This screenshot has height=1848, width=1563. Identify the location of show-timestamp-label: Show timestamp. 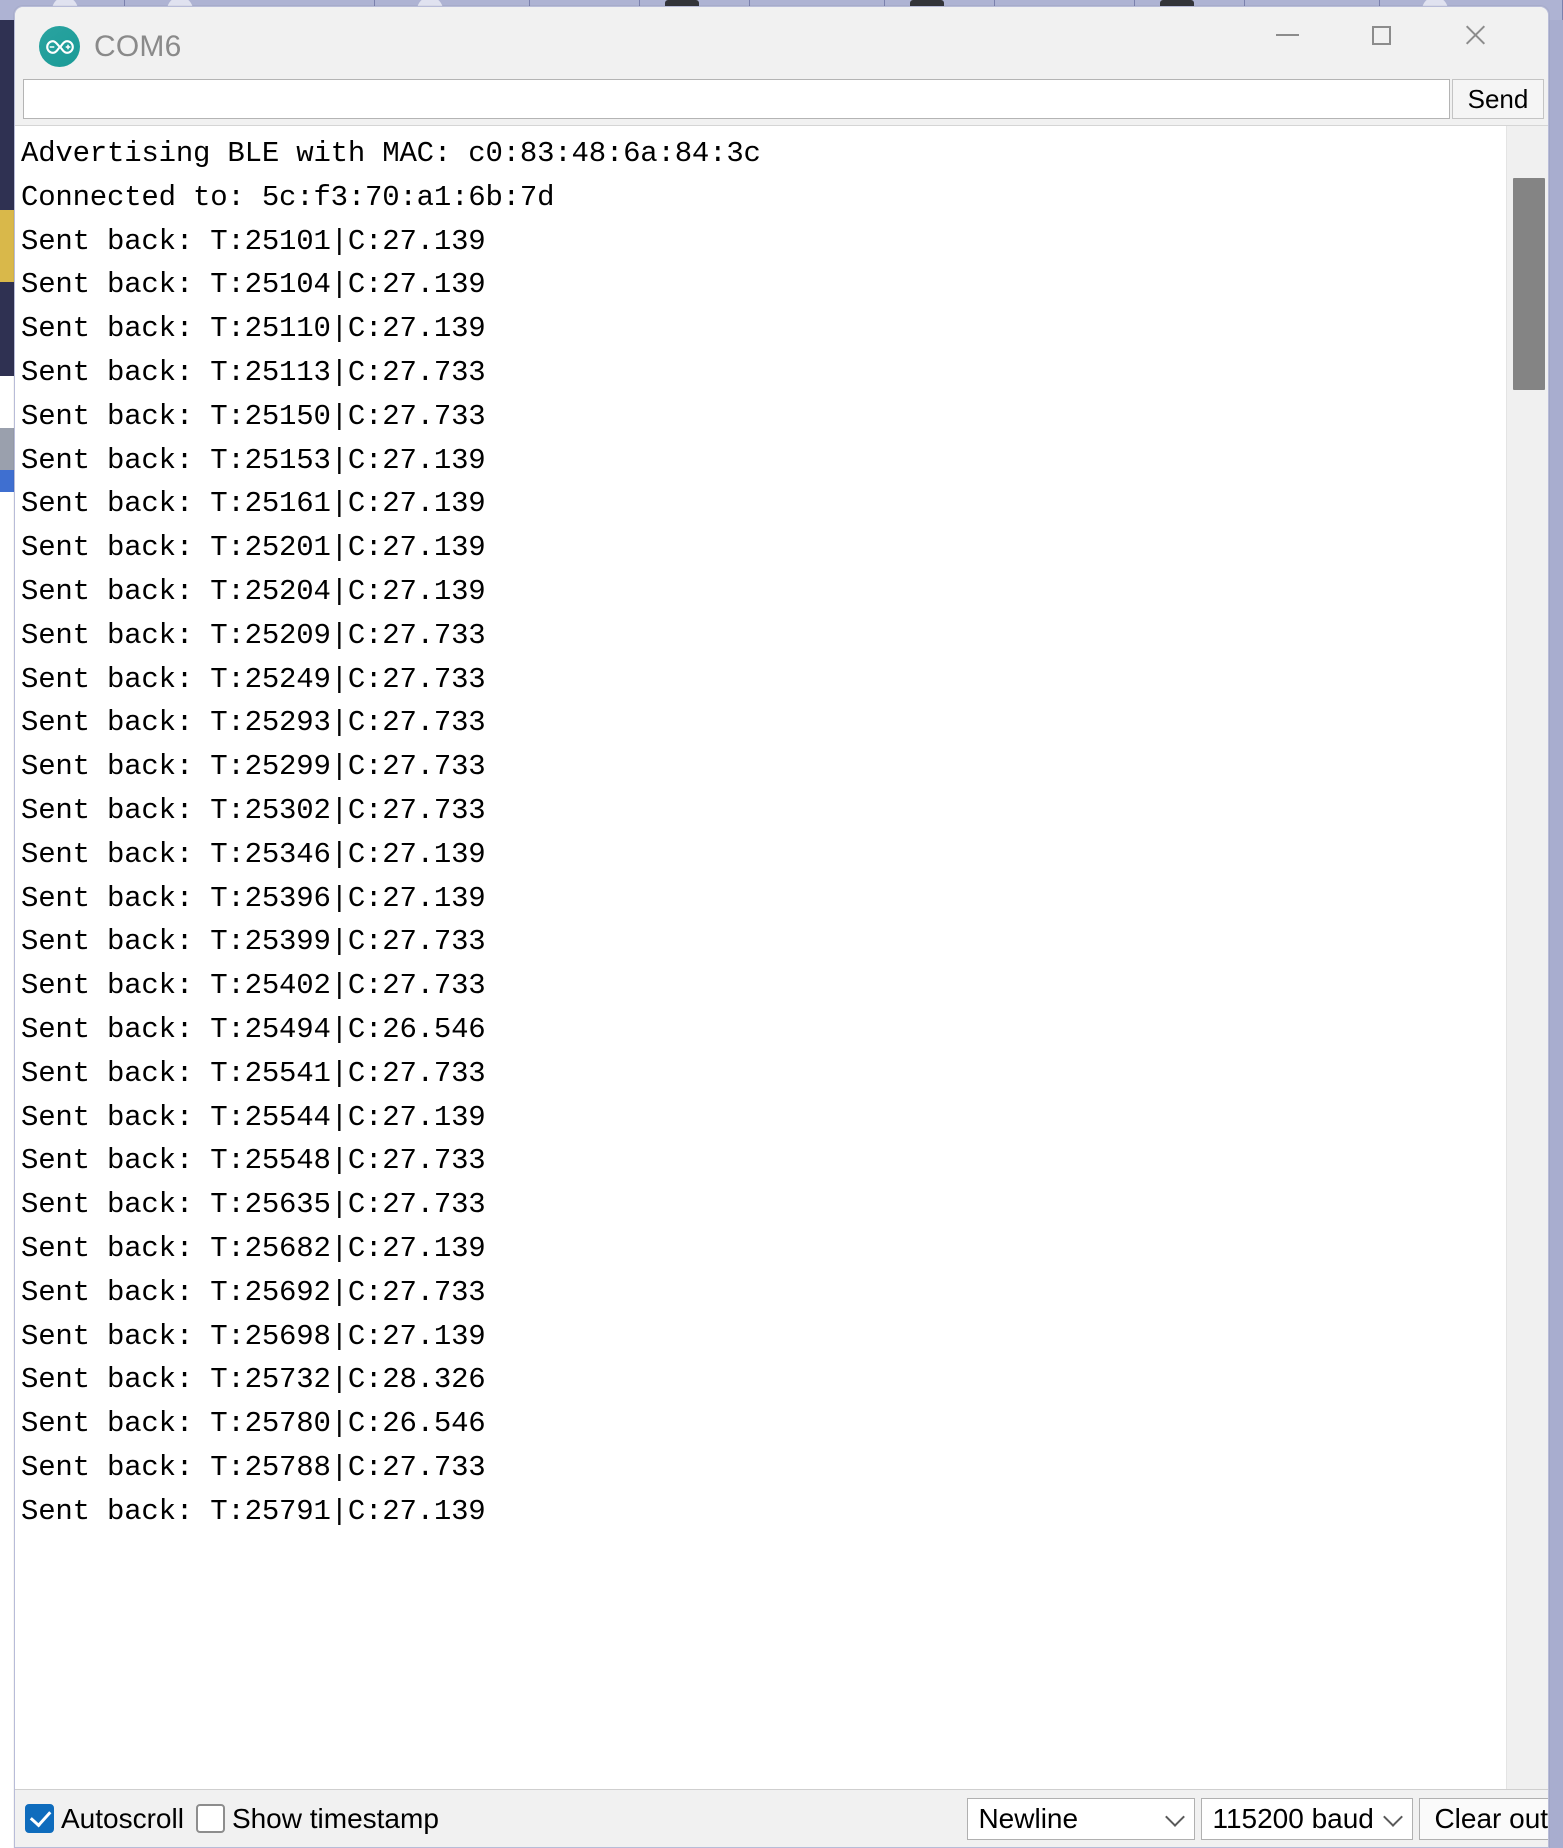
(335, 1818).